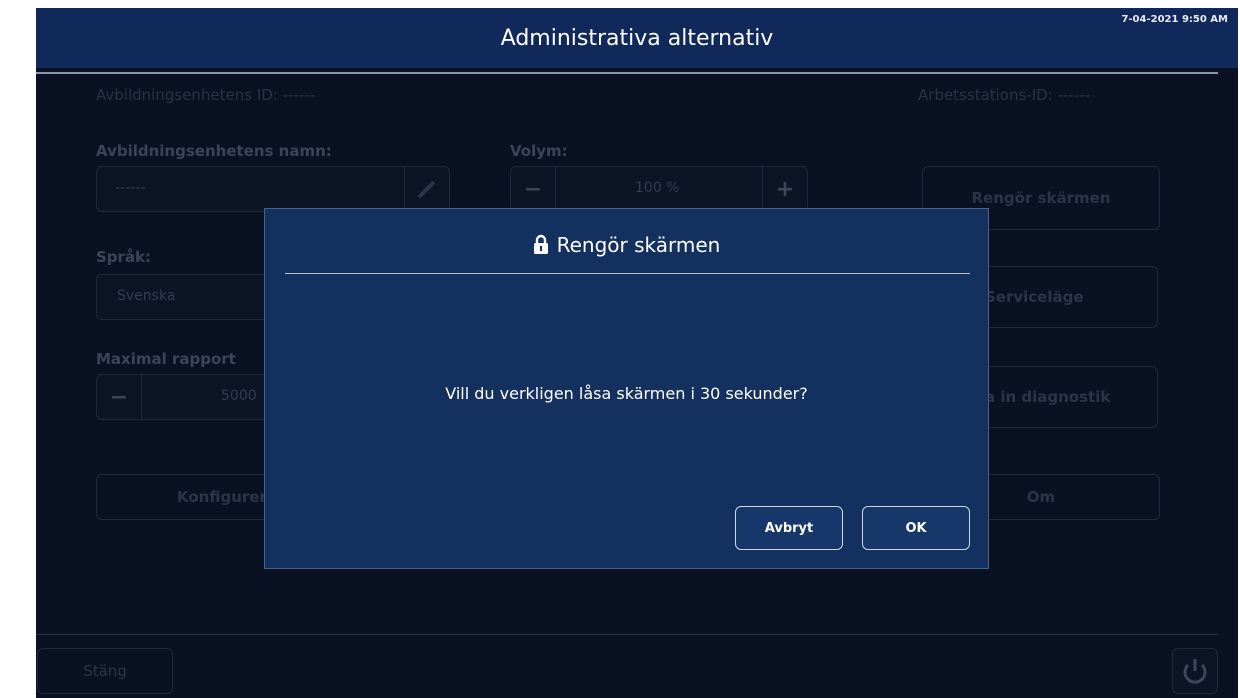 The width and height of the screenshot is (1240, 698). Describe the element at coordinates (214, 151) in the screenshot. I see `device-name-label: Avbildningsenhetens namn:` at that location.